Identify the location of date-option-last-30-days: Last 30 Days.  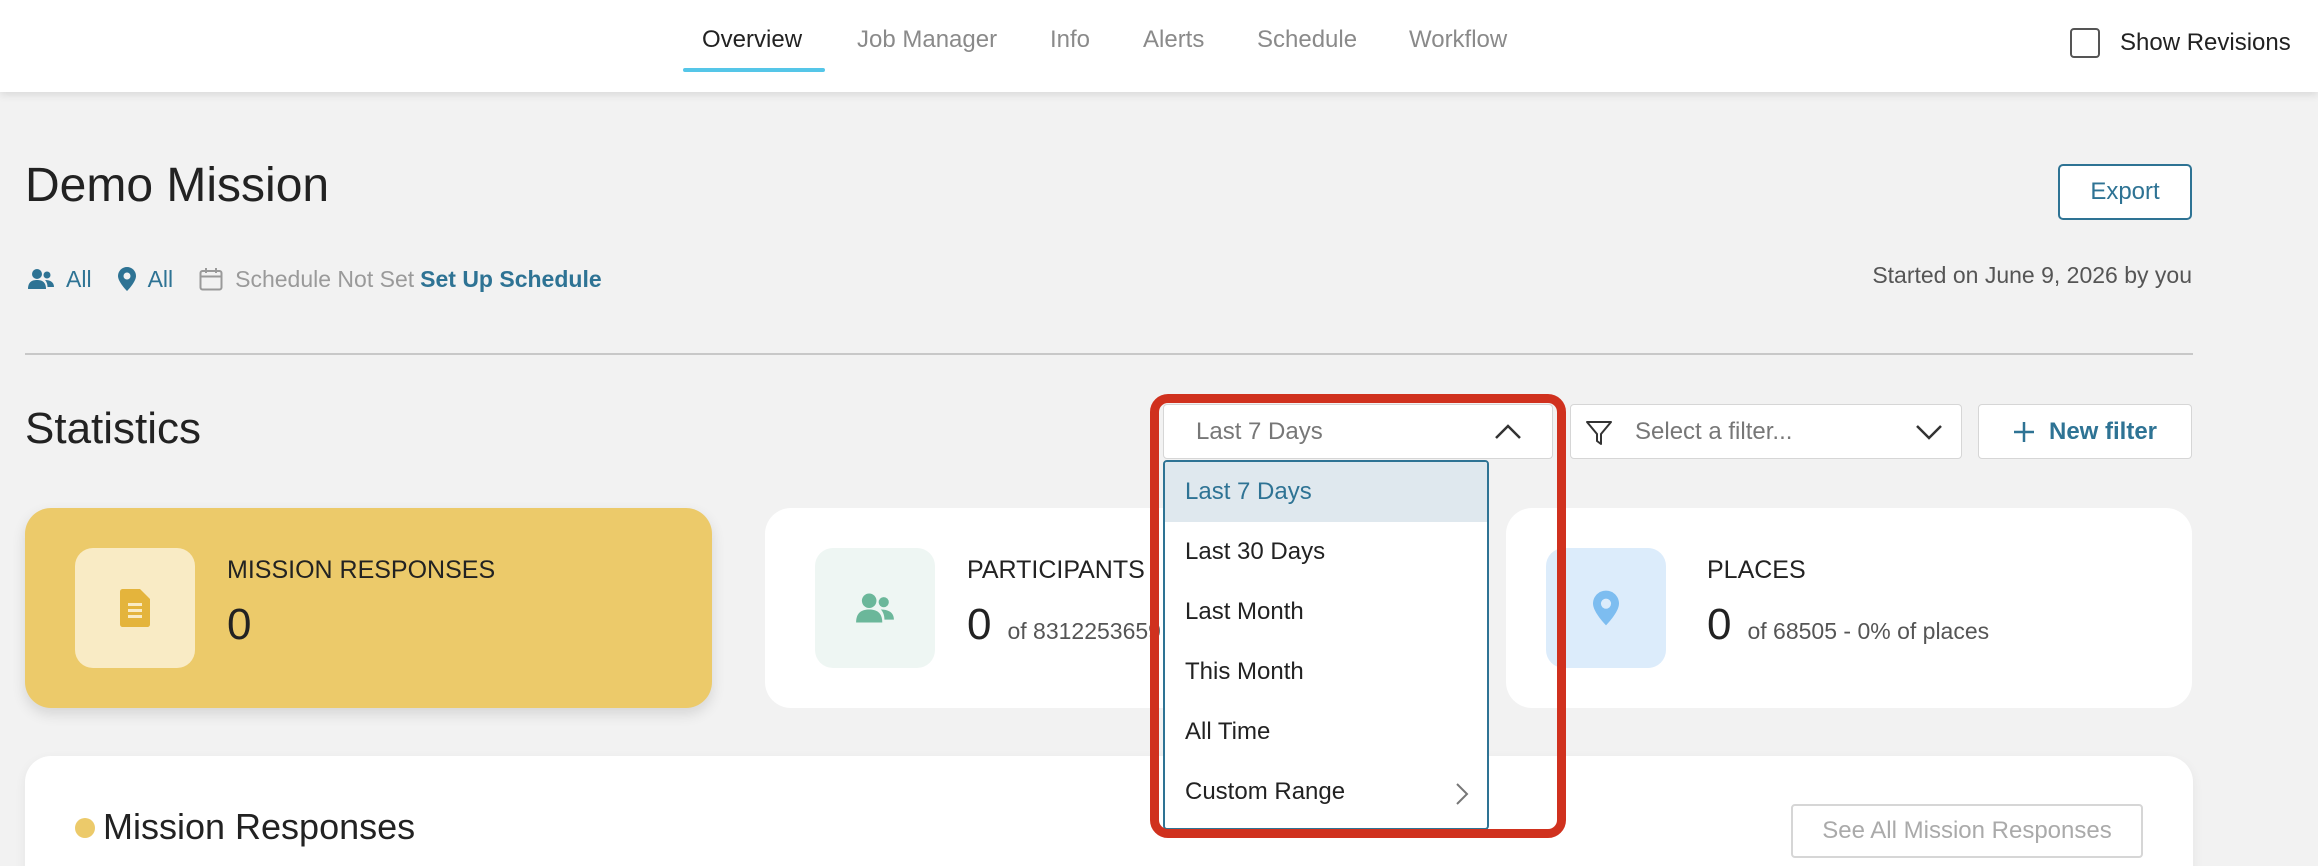
(1326, 552).